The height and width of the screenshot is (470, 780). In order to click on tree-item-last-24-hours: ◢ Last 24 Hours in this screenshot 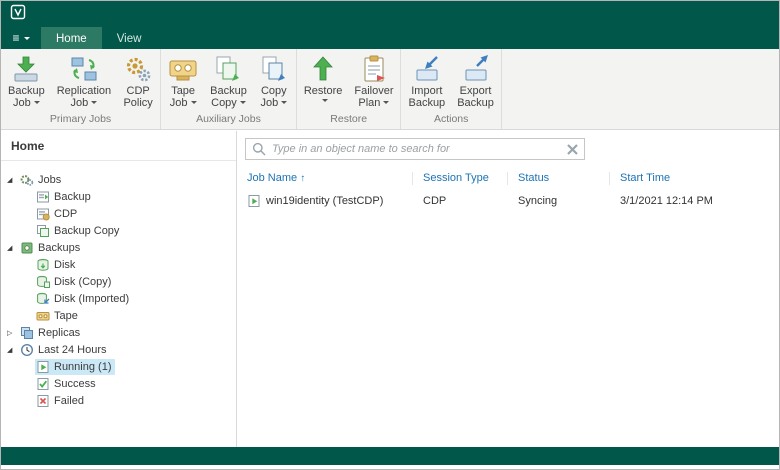, I will do `click(118, 349)`.